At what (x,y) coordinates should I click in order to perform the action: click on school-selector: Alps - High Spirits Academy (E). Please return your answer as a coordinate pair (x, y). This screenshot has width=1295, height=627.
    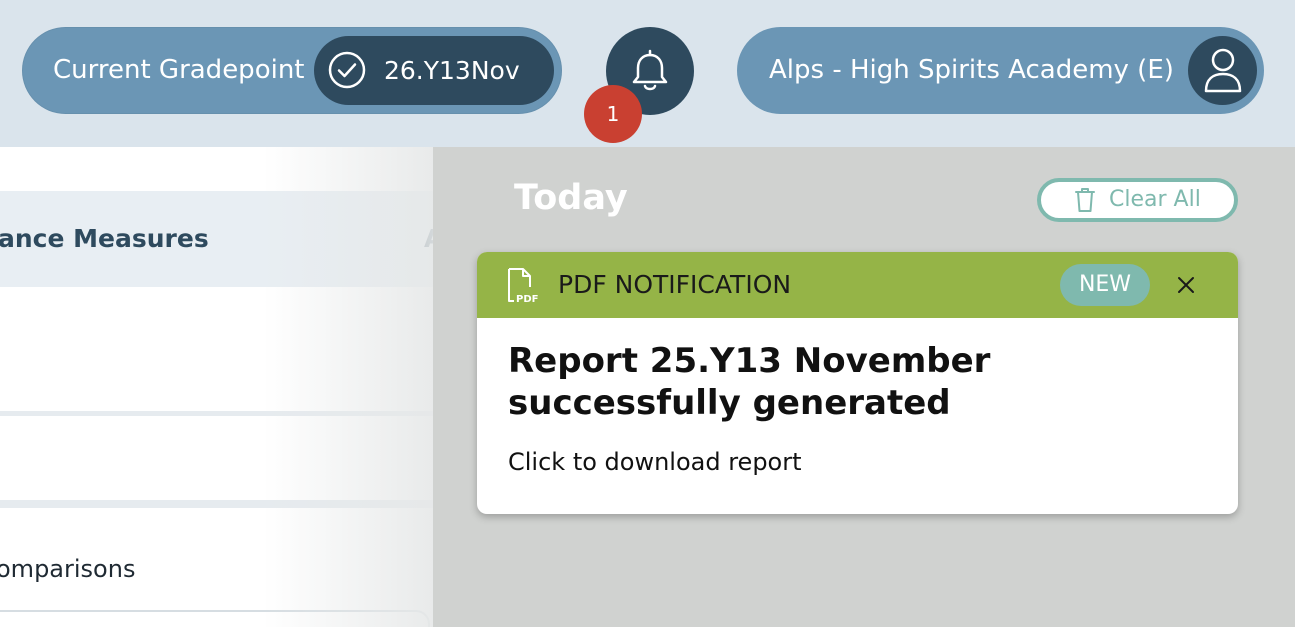
    Looking at the image, I should click on (1000, 70).